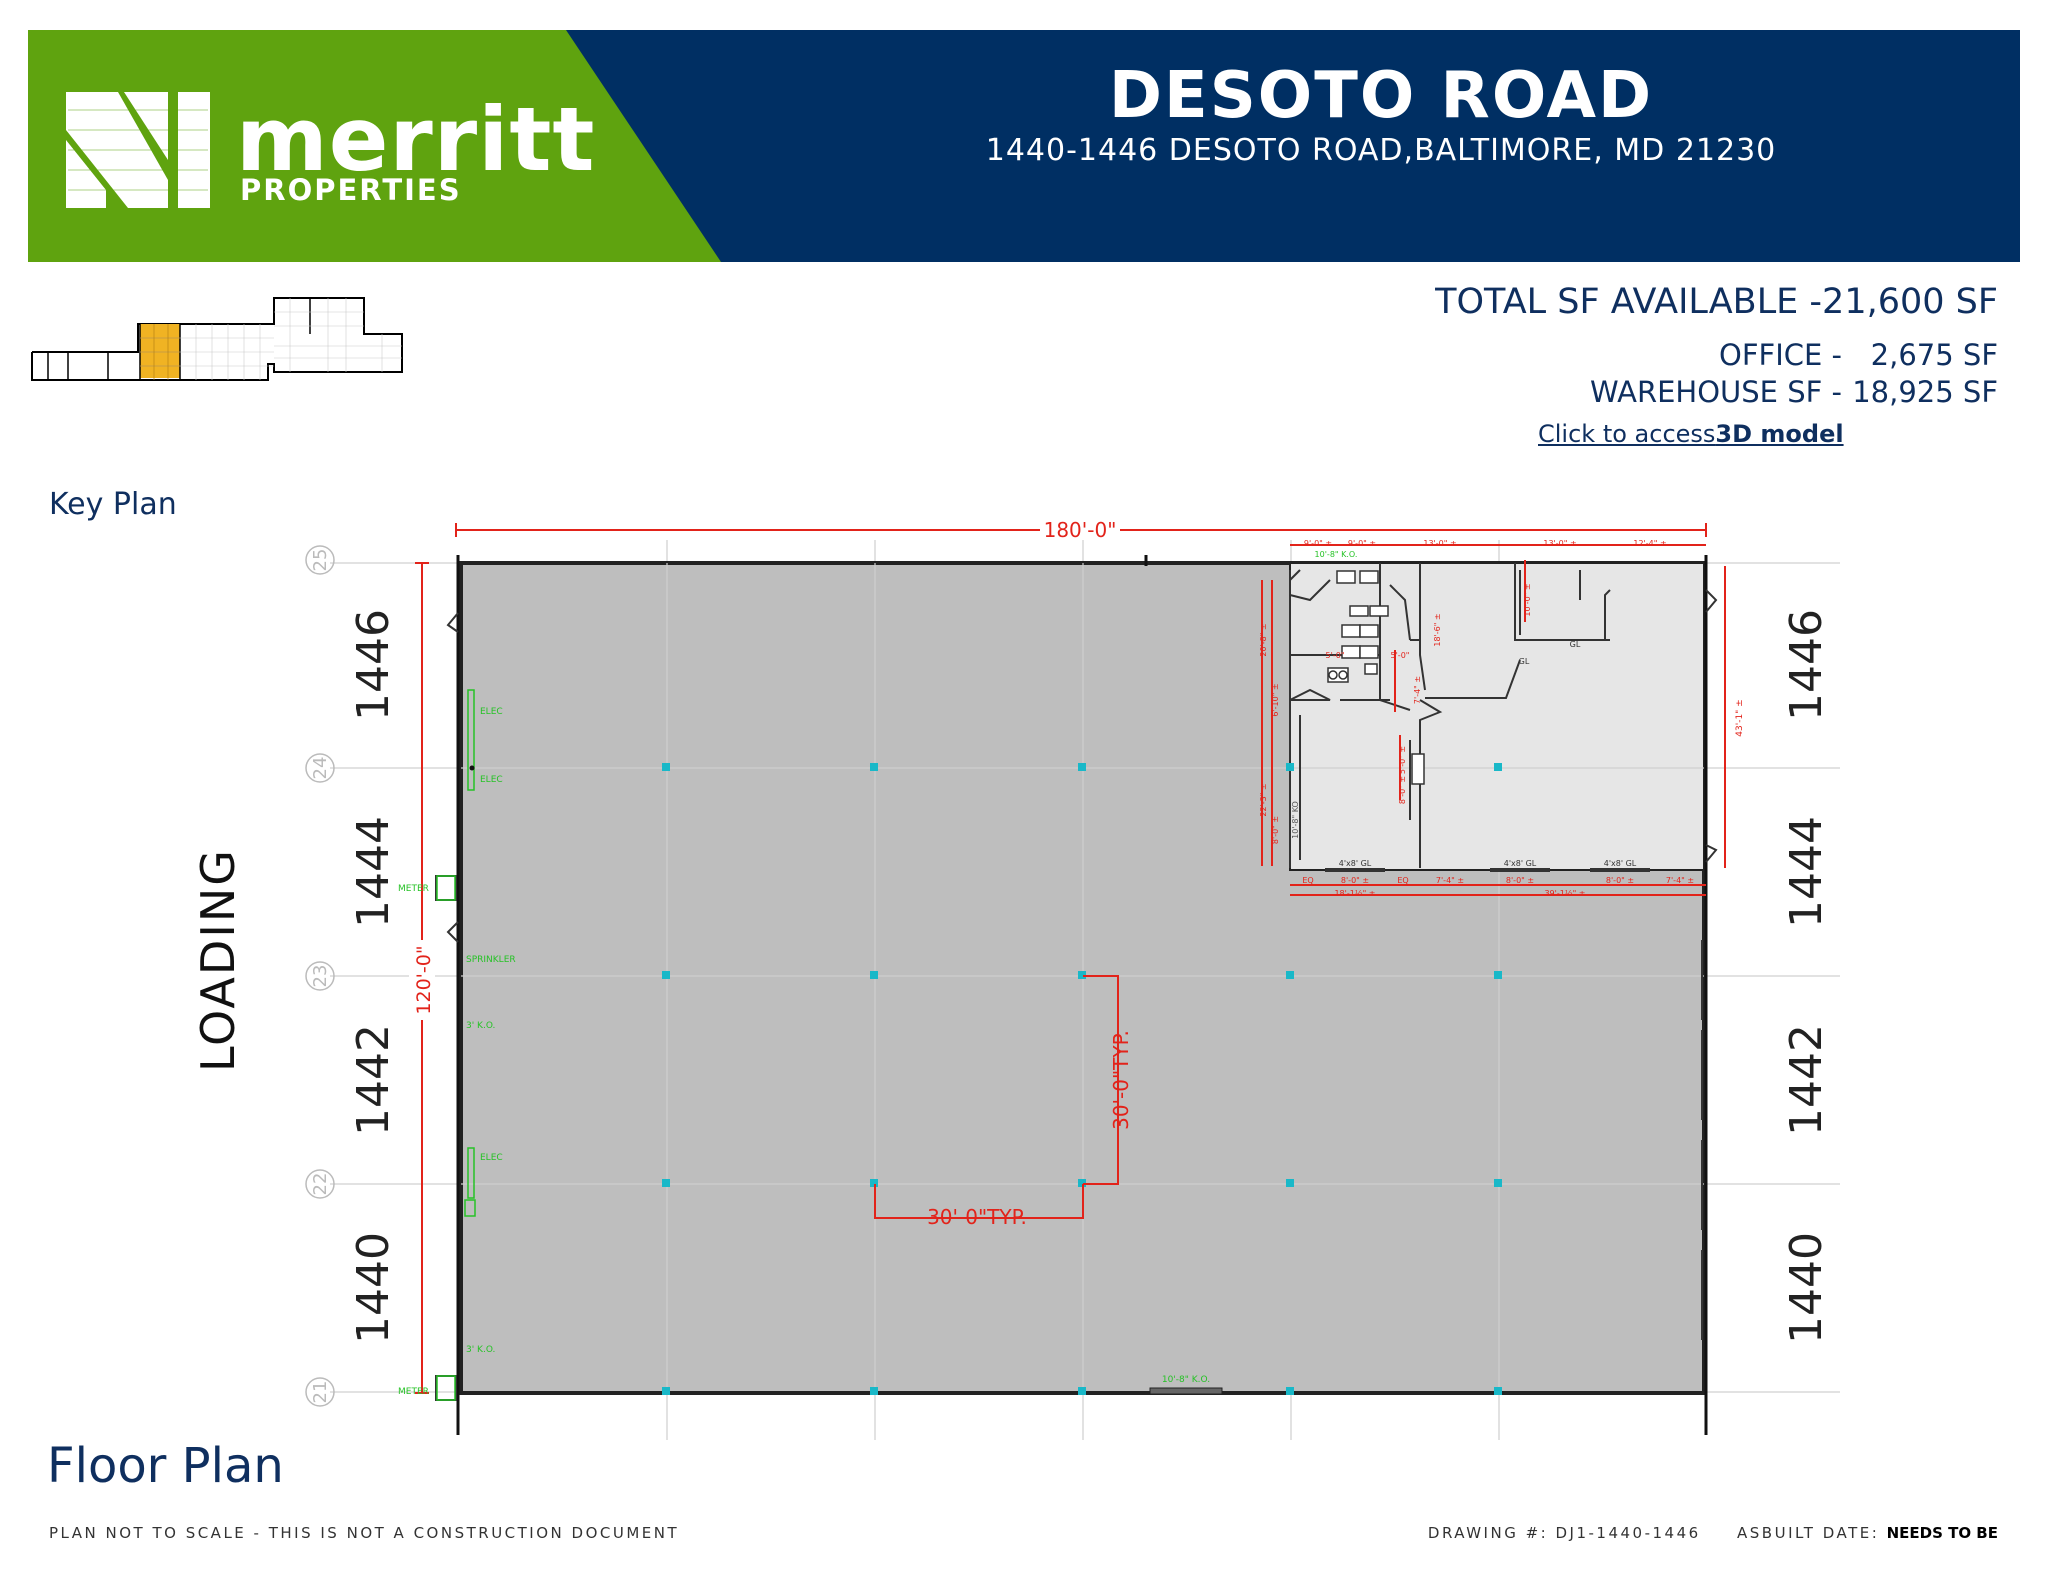  I want to click on svg-text: 18'-6" ±, so click(1437, 629).